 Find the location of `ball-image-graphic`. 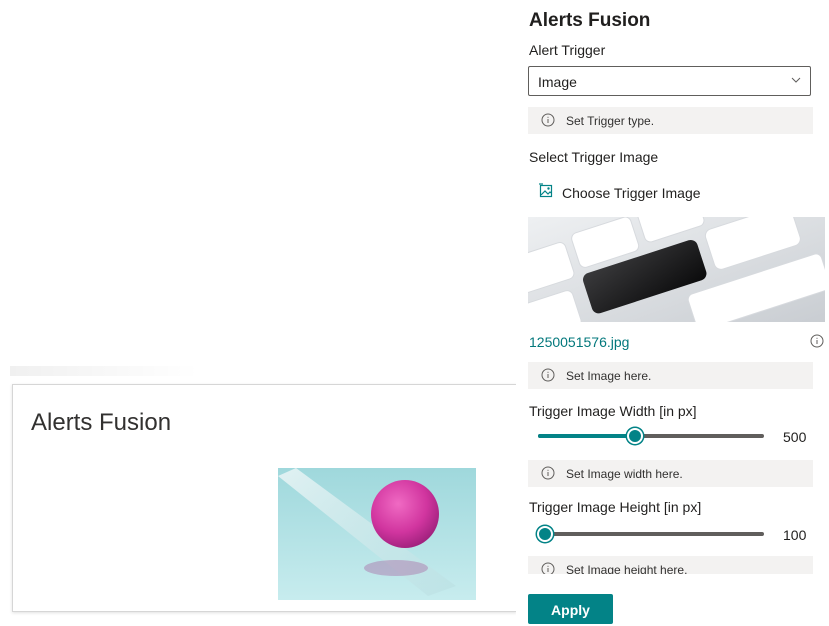

ball-image-graphic is located at coordinates (377, 534).